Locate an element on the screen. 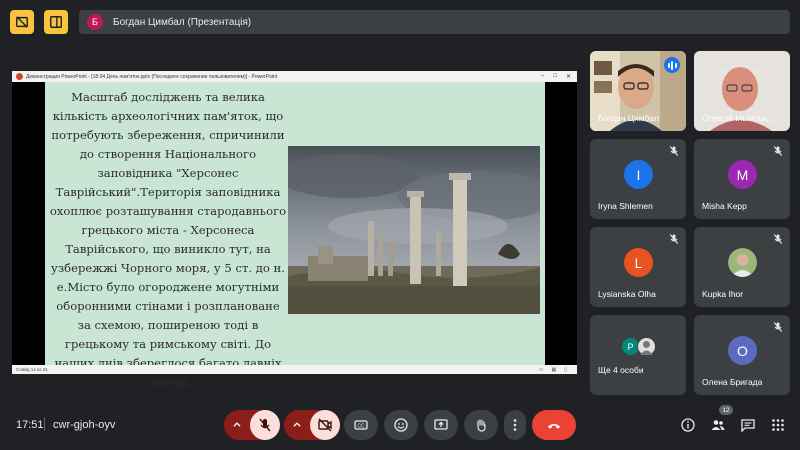  raise-hand-button is located at coordinates (481, 425).